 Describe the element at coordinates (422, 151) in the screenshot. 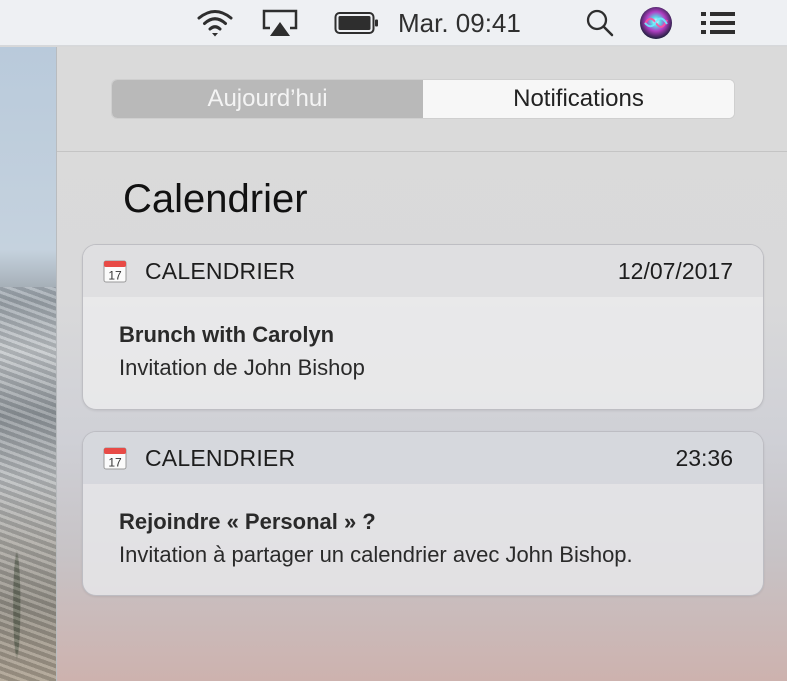

I see `header-divider` at that location.